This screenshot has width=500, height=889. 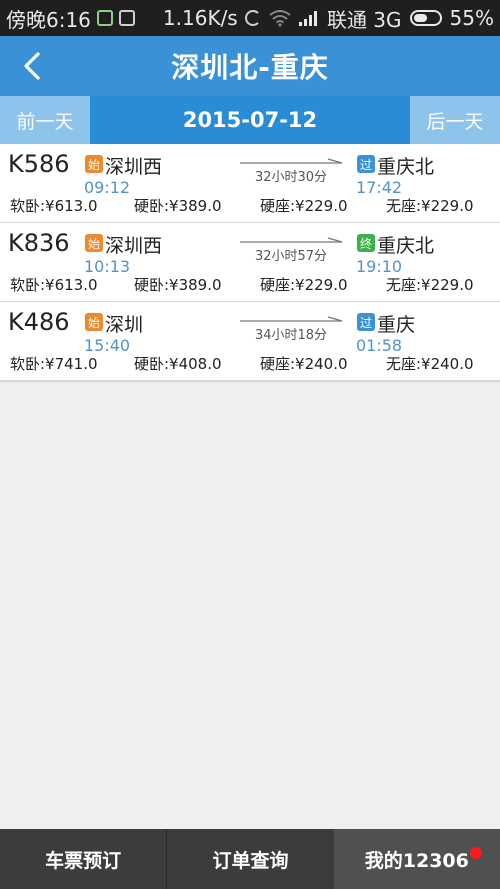 What do you see at coordinates (200, 18) in the screenshot?
I see `network-speed: 1.16K/s` at bounding box center [200, 18].